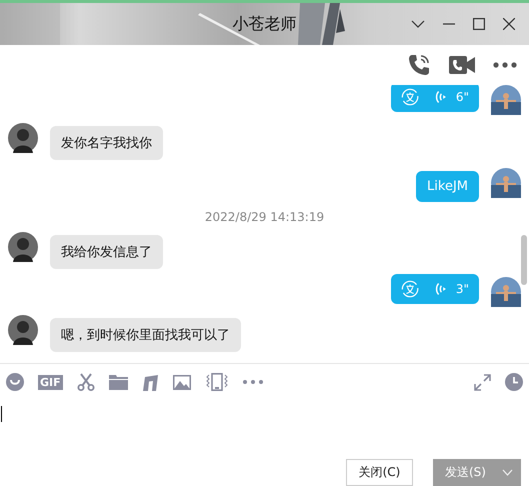  Describe the element at coordinates (462, 97) in the screenshot. I see `voice-duration: 6"` at that location.